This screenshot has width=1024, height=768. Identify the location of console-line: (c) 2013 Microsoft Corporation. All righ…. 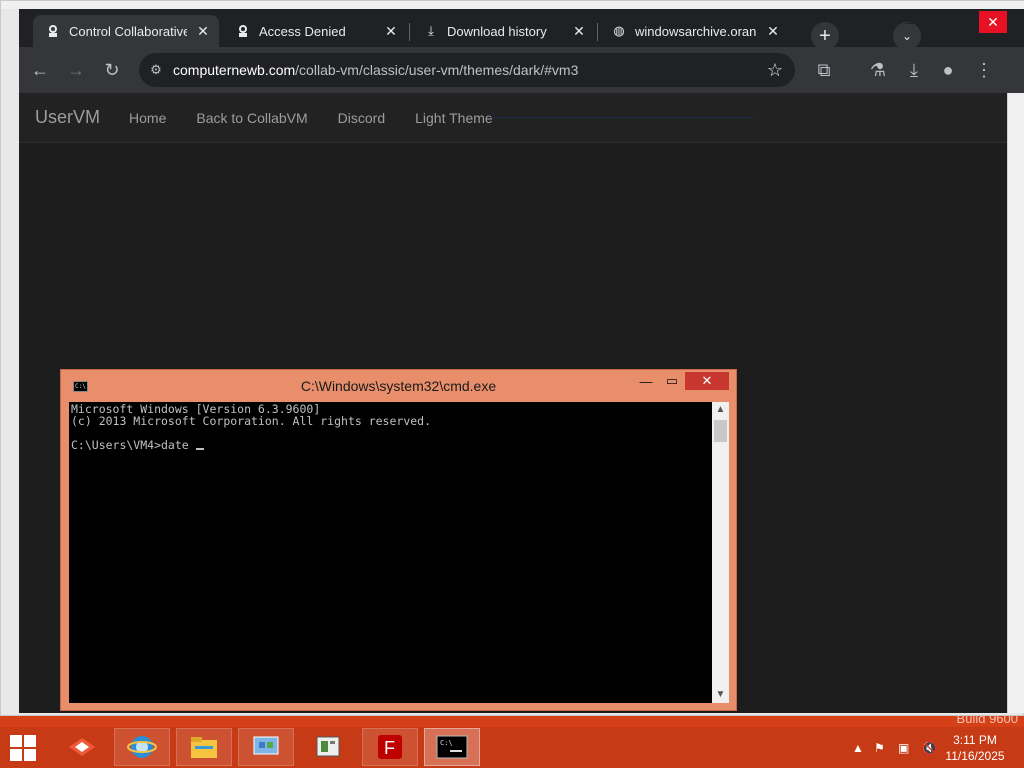
(251, 421).